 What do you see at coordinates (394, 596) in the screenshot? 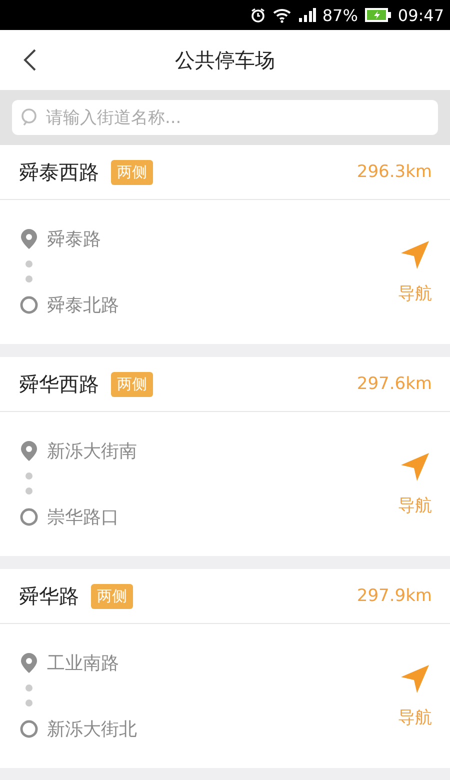
I see `distance: 297.9km` at bounding box center [394, 596].